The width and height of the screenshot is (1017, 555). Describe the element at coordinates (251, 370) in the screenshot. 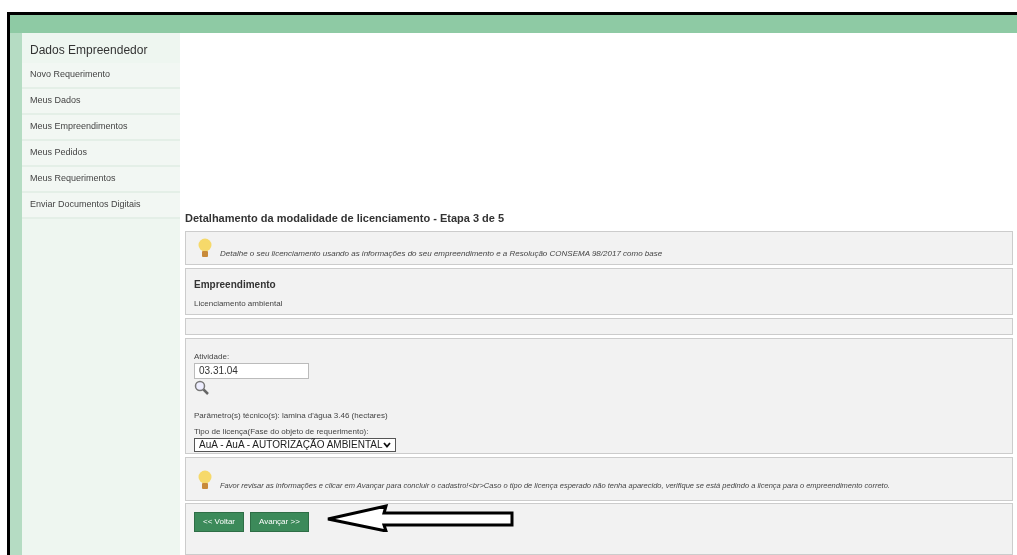

I see `atividade-field: 03.31.04` at that location.